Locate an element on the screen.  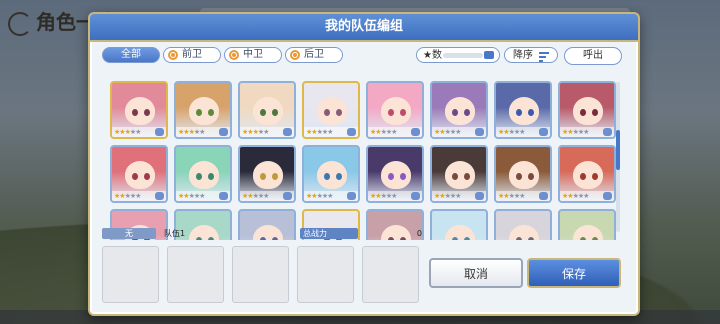
cancel-button: 取消 is located at coordinates (476, 273).